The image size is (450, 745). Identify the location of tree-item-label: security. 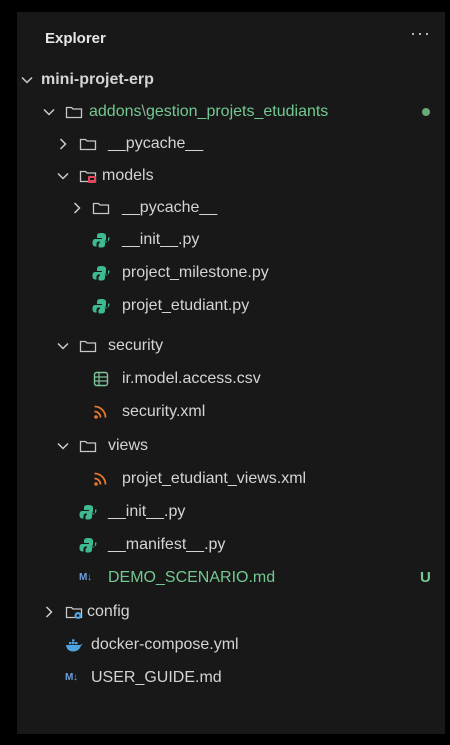
(136, 345).